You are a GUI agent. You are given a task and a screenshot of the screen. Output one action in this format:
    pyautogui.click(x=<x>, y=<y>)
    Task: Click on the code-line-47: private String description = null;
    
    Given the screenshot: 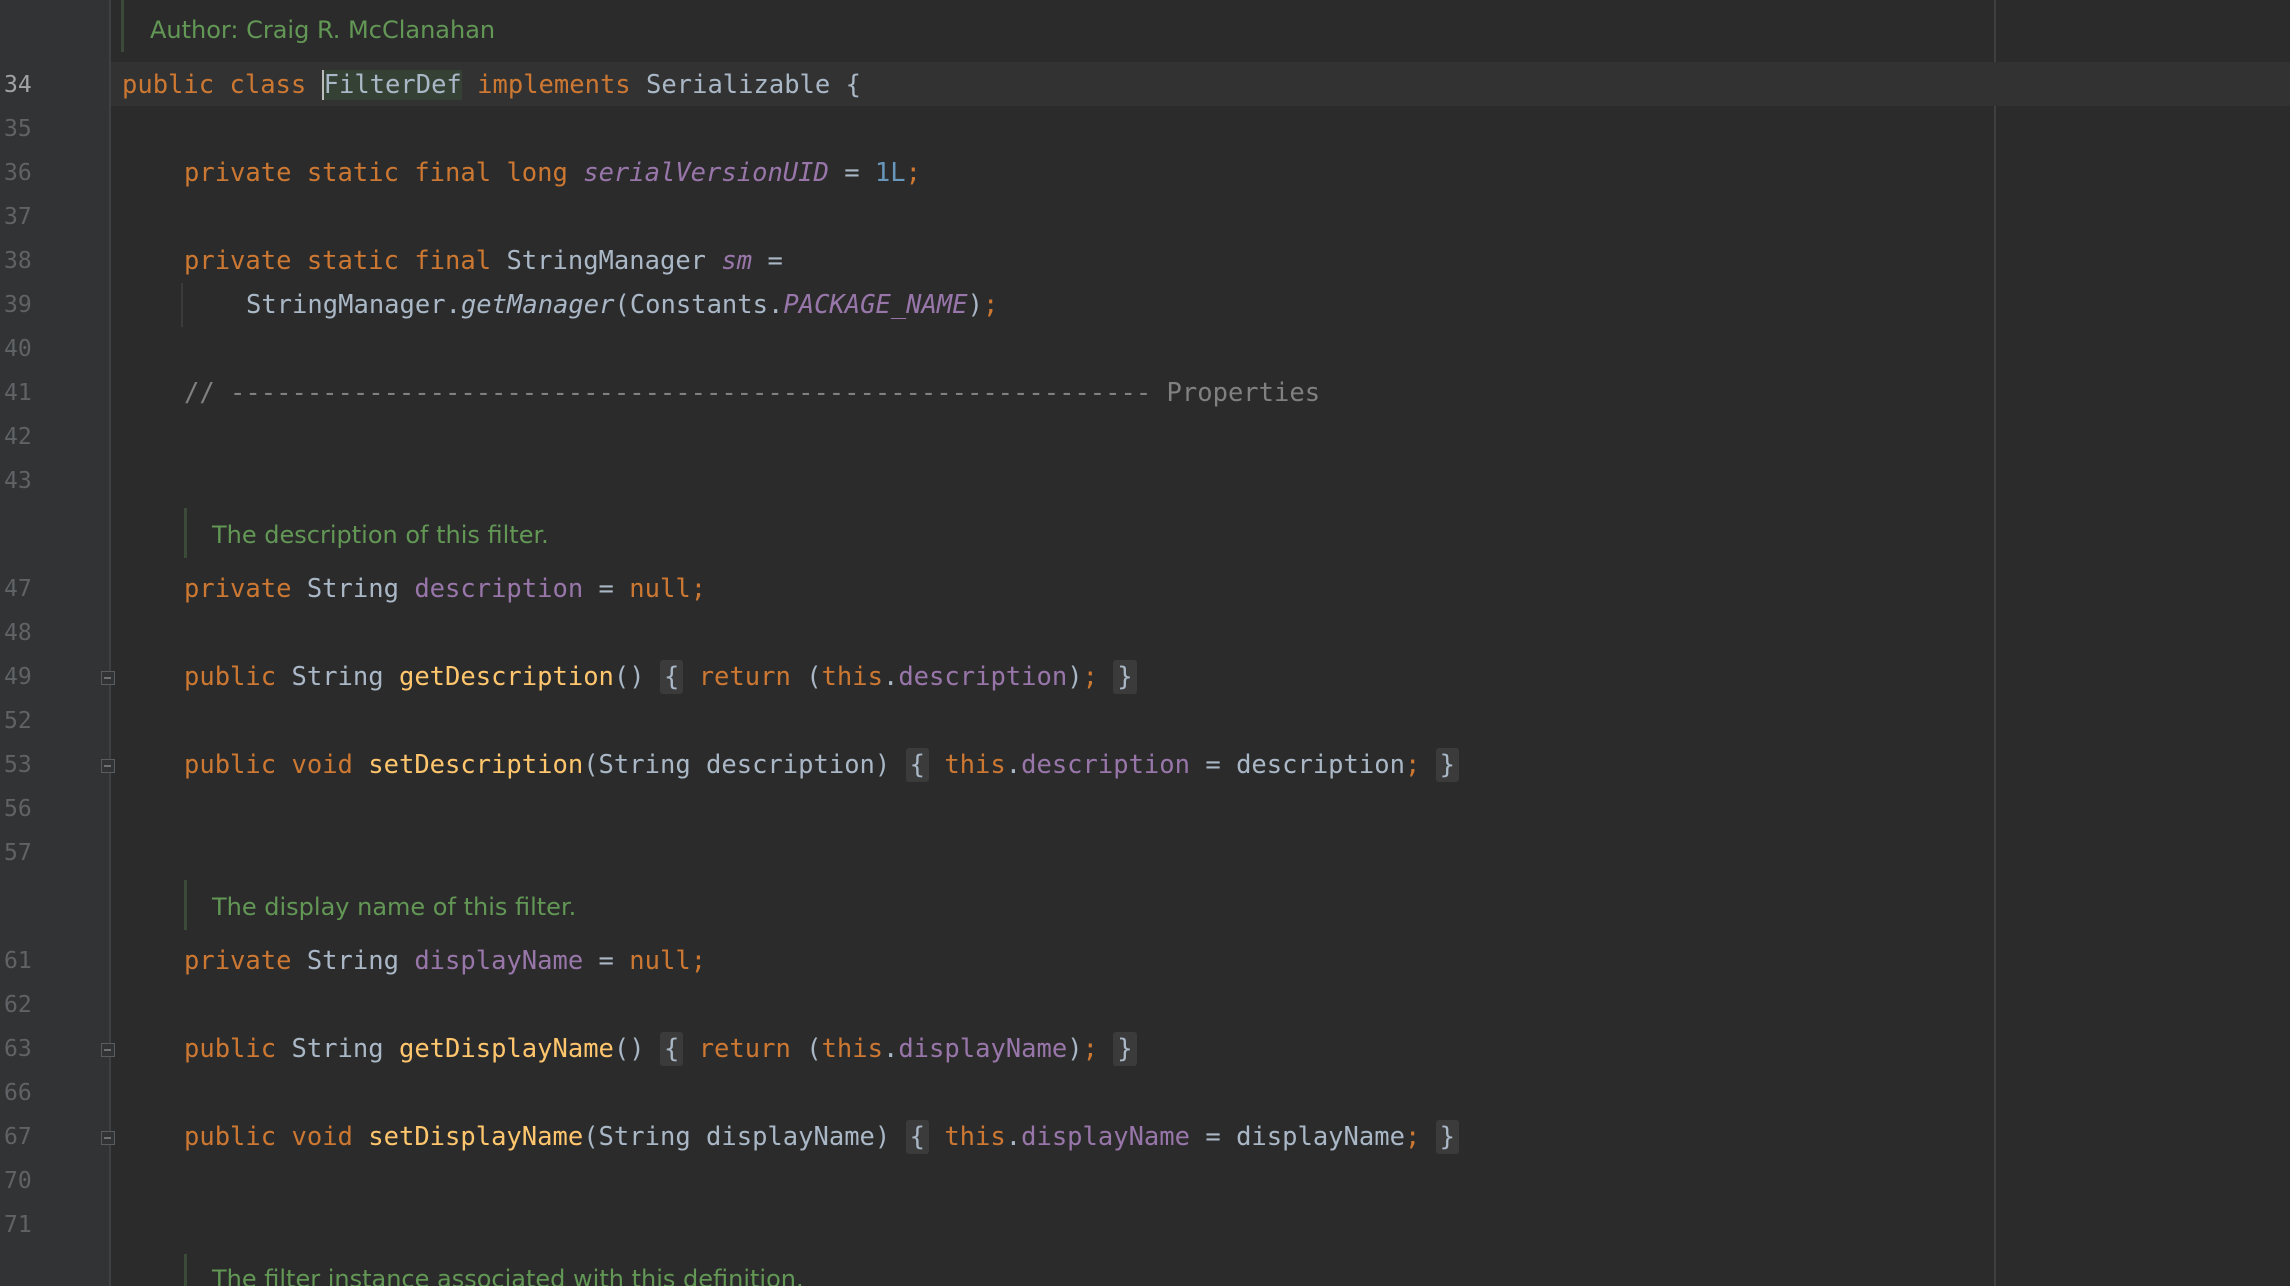 What is the action you would take?
    pyautogui.click(x=445, y=589)
    